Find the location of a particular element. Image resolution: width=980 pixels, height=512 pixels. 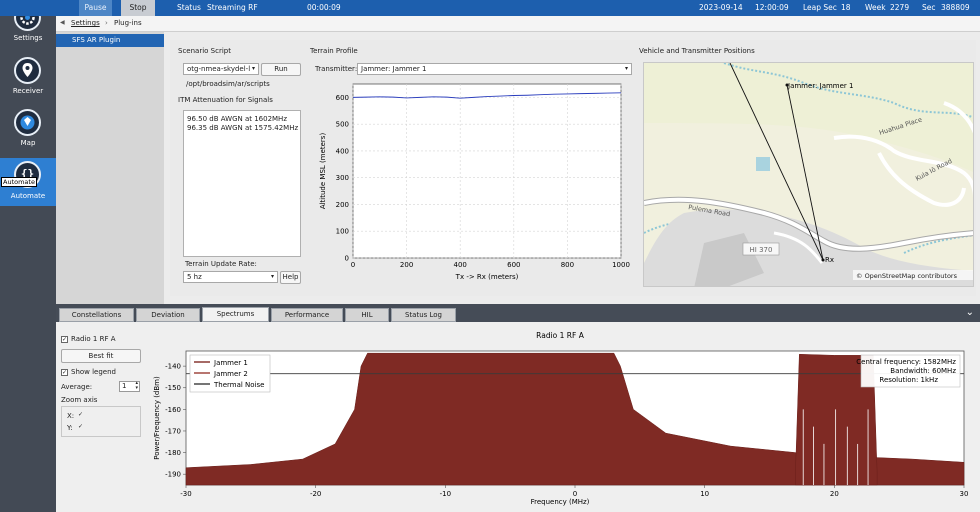

average-label: Average: is located at coordinates (77, 387).